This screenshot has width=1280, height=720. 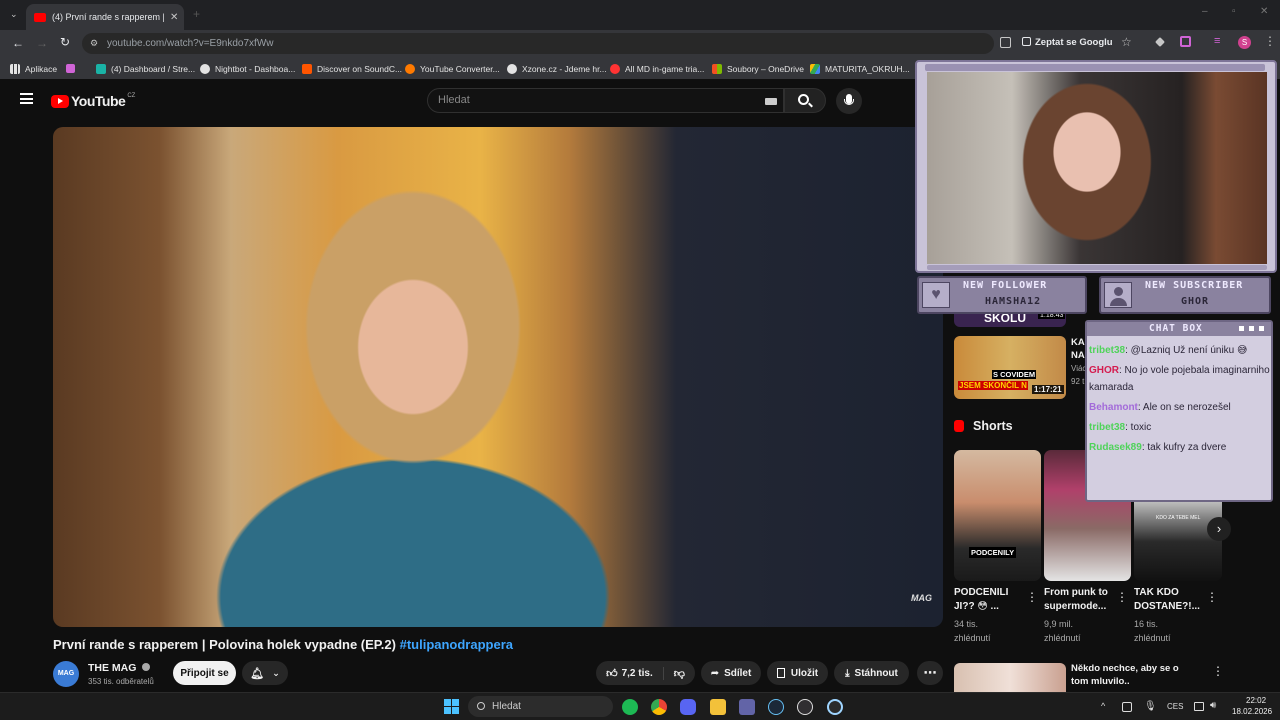 What do you see at coordinates (1103, 706) in the screenshot?
I see `tray-chevron-icon: ^` at bounding box center [1103, 706].